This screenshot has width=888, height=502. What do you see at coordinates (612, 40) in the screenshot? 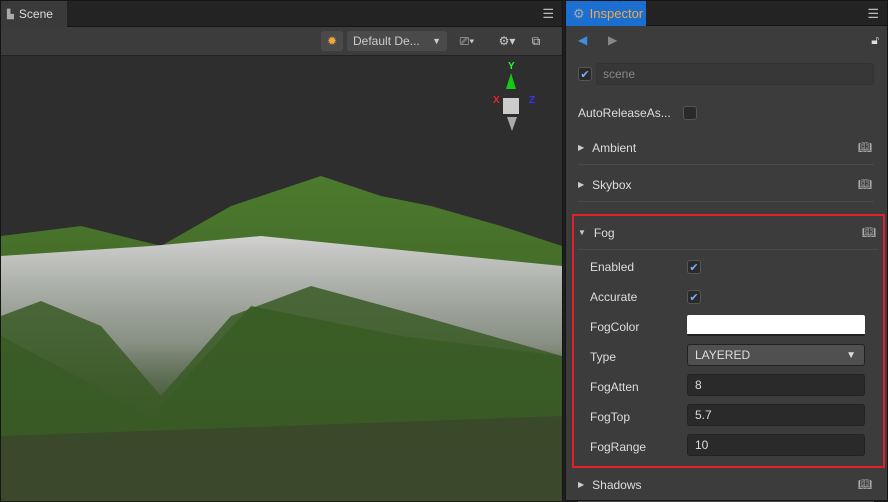
I see `forward-icon: ▶` at bounding box center [612, 40].